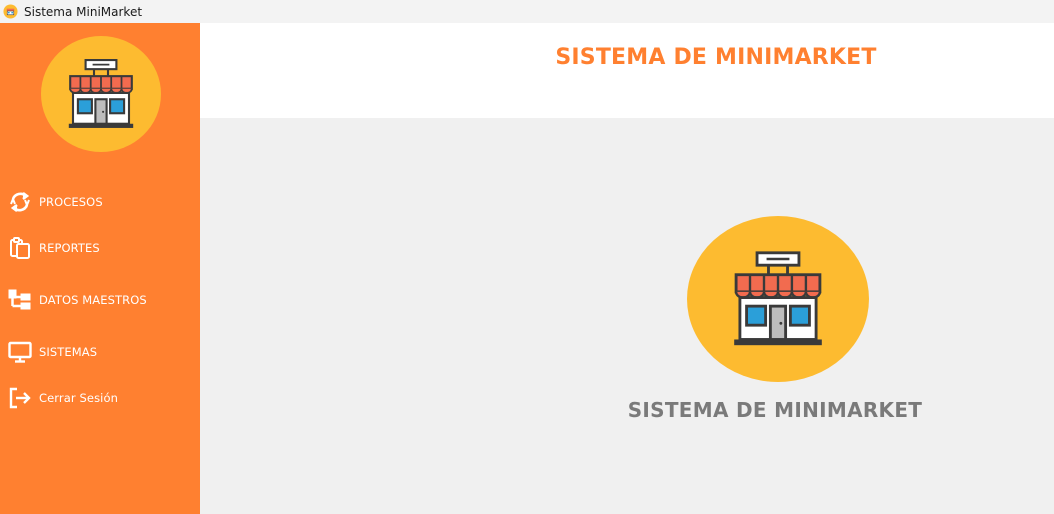 The width and height of the screenshot is (1054, 514). What do you see at coordinates (20, 300) in the screenshot?
I see `hierarchy-icon` at bounding box center [20, 300].